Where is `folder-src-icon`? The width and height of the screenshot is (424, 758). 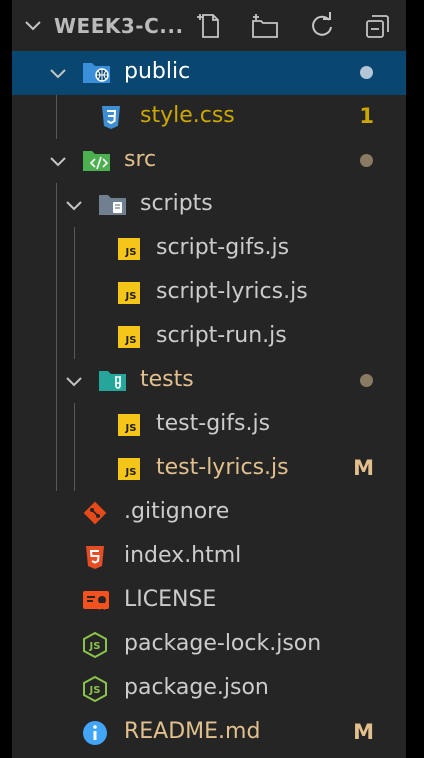 folder-src-icon is located at coordinates (96, 161).